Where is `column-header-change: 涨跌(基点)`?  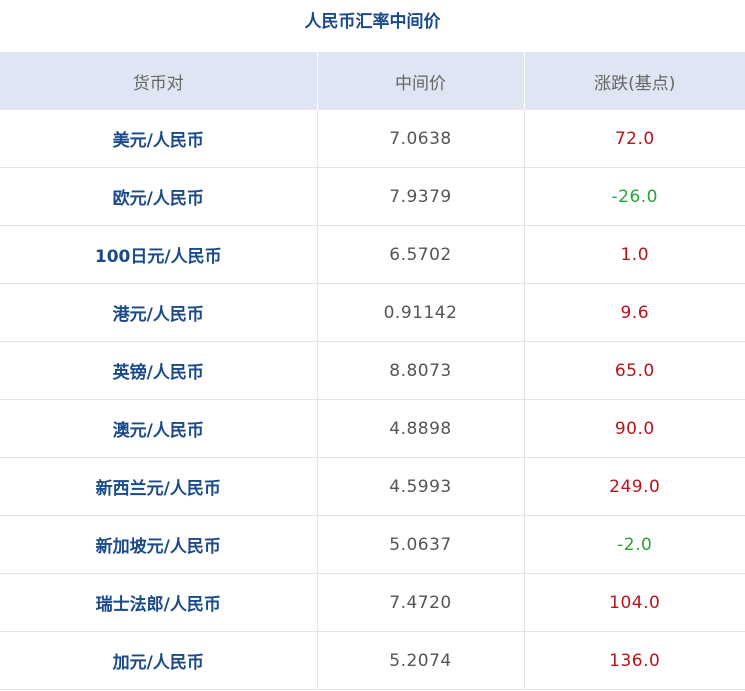 column-header-change: 涨跌(基点) is located at coordinates (634, 81).